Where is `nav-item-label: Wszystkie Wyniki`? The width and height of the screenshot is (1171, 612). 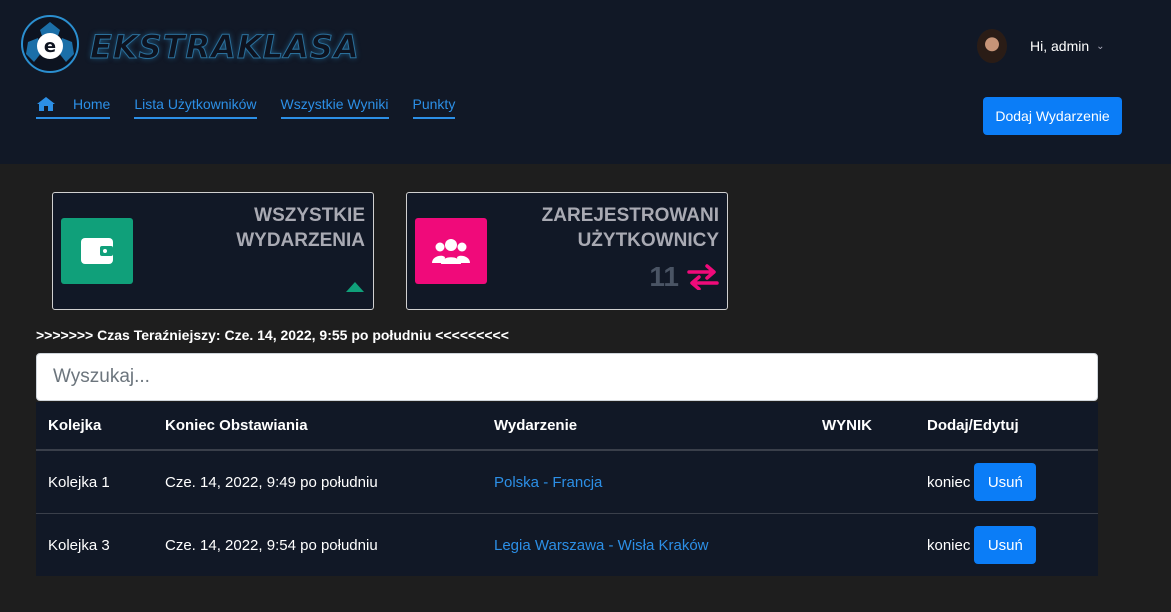 nav-item-label: Wszystkie Wyniki is located at coordinates (334, 104).